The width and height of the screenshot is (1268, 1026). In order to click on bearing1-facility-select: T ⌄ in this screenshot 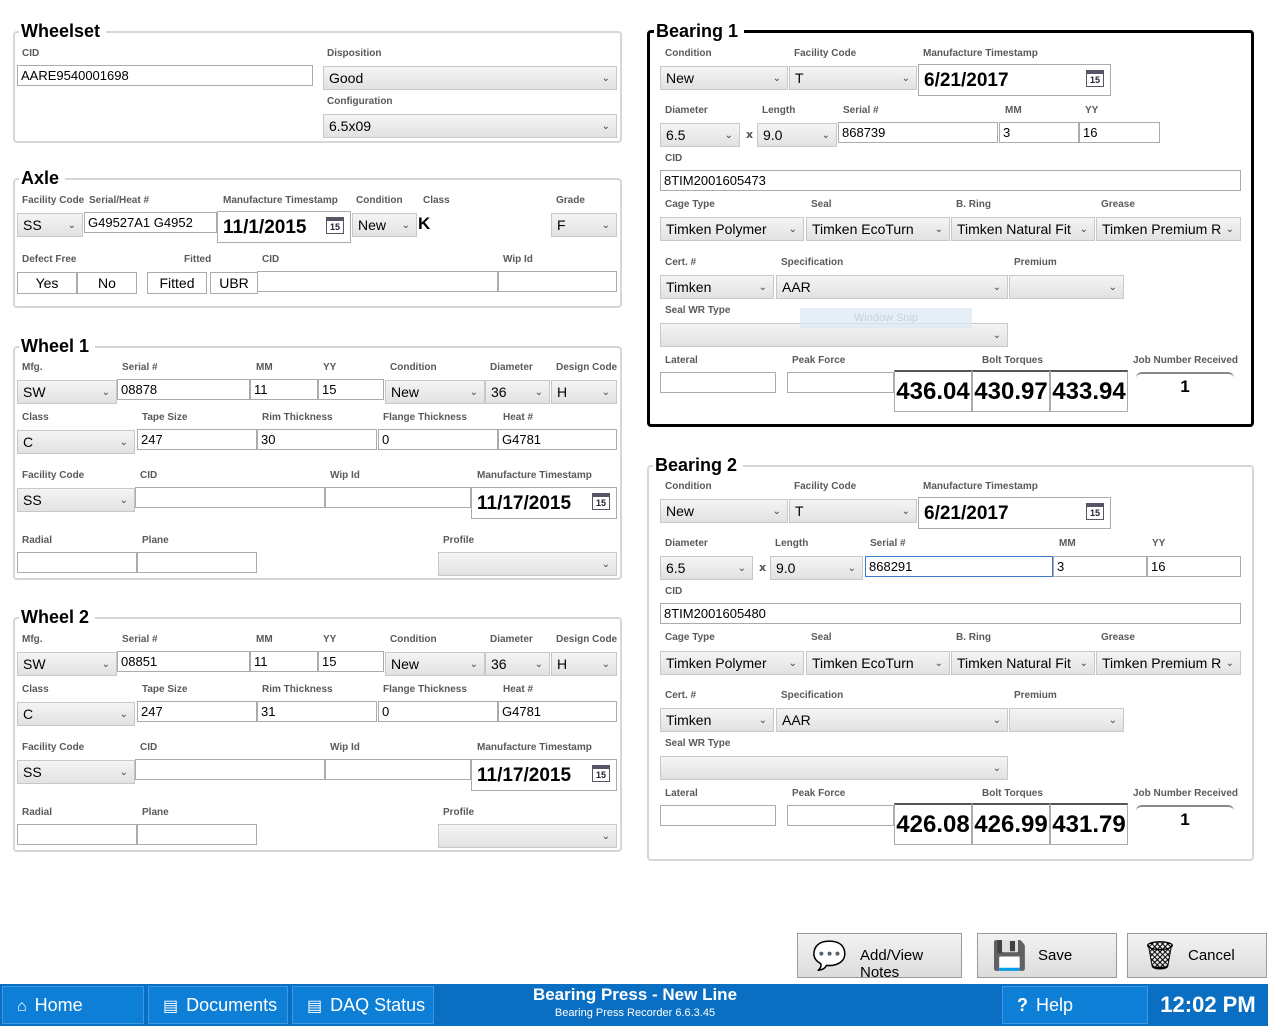, I will do `click(853, 78)`.